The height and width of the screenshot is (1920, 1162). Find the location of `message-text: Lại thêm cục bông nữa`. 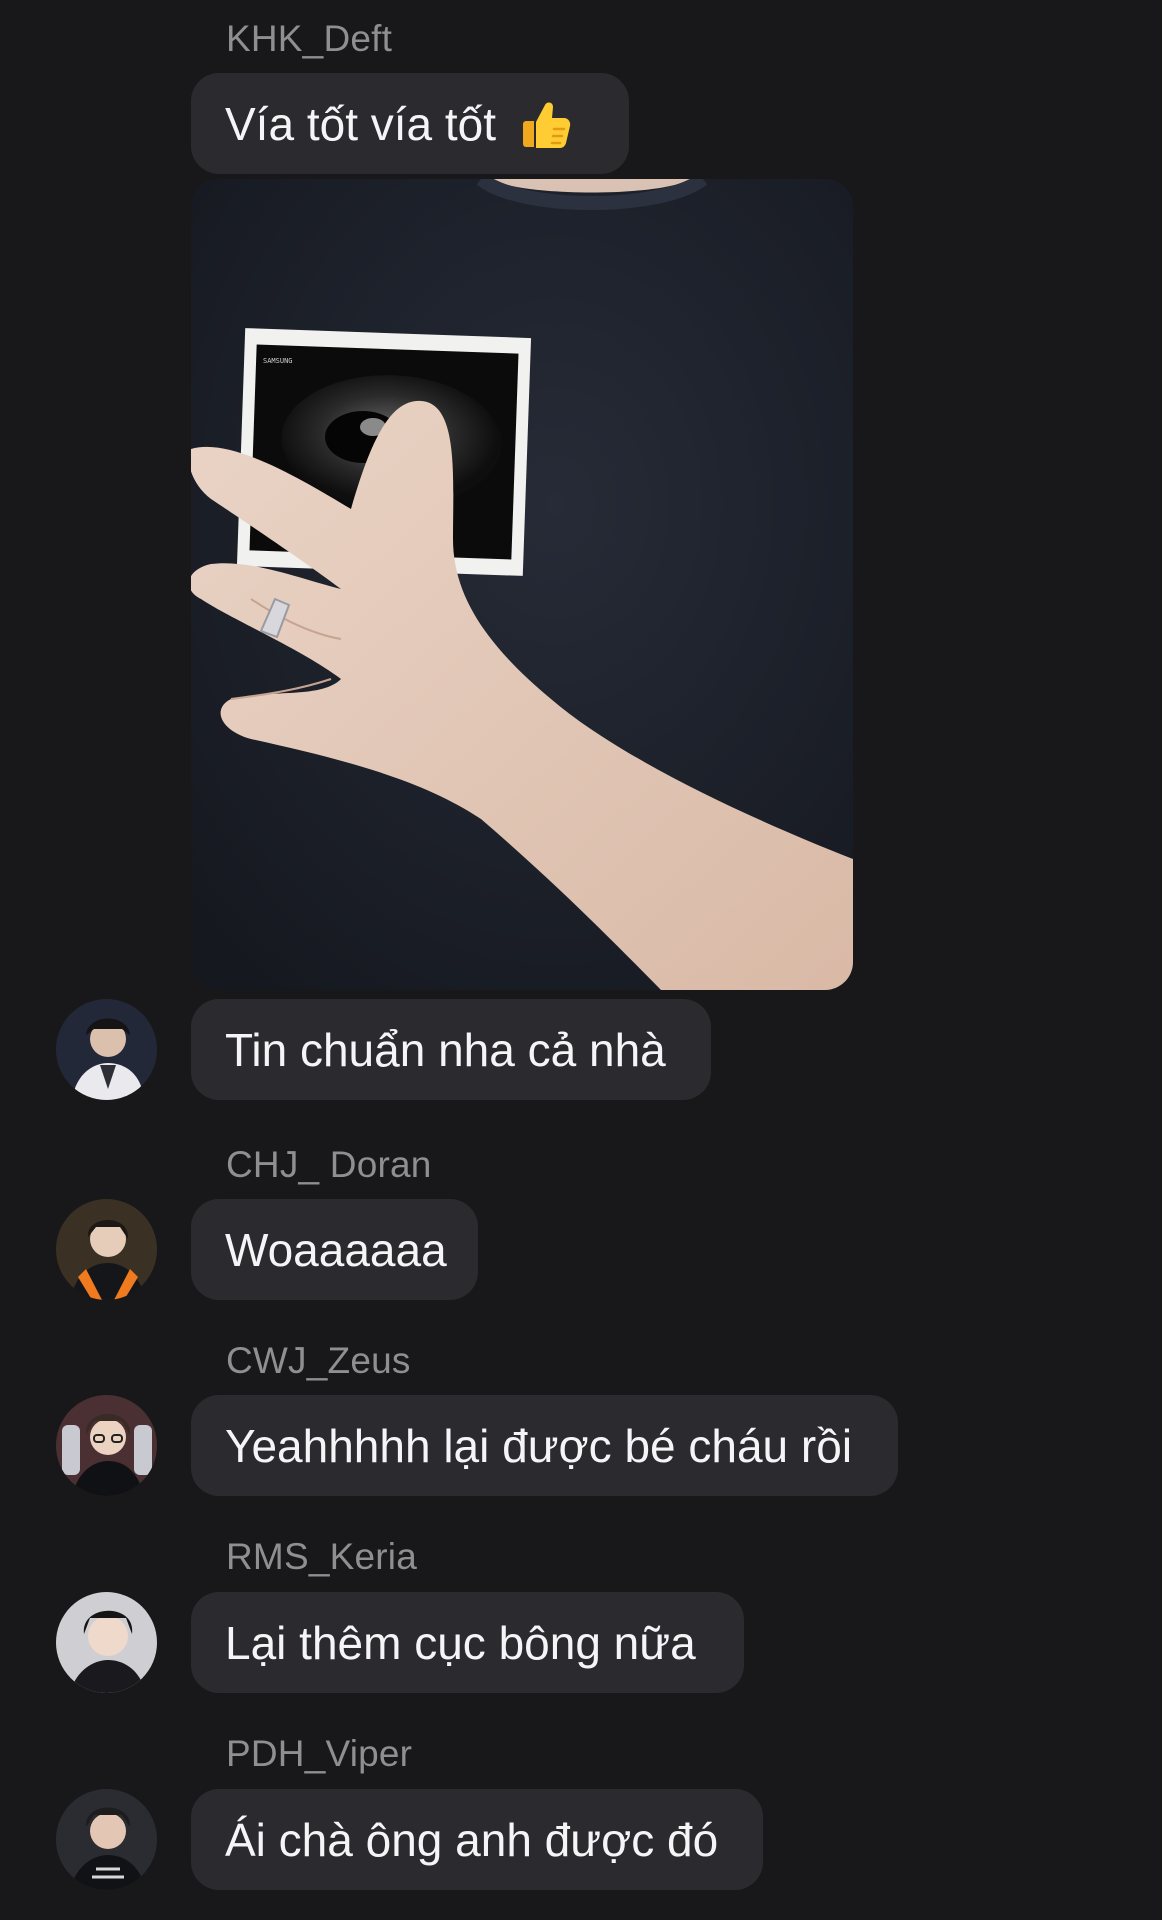

message-text: Lại thêm cục bông nữa is located at coordinates (460, 1642).